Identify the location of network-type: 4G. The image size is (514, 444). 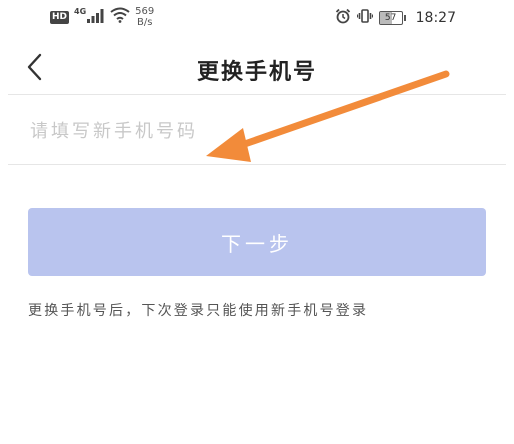
(80, 11).